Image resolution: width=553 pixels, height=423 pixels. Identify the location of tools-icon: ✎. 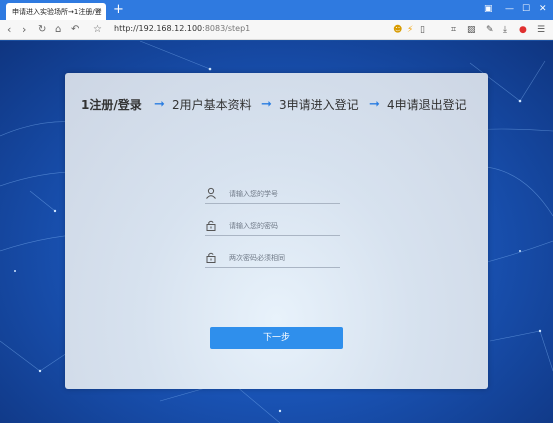
(490, 30).